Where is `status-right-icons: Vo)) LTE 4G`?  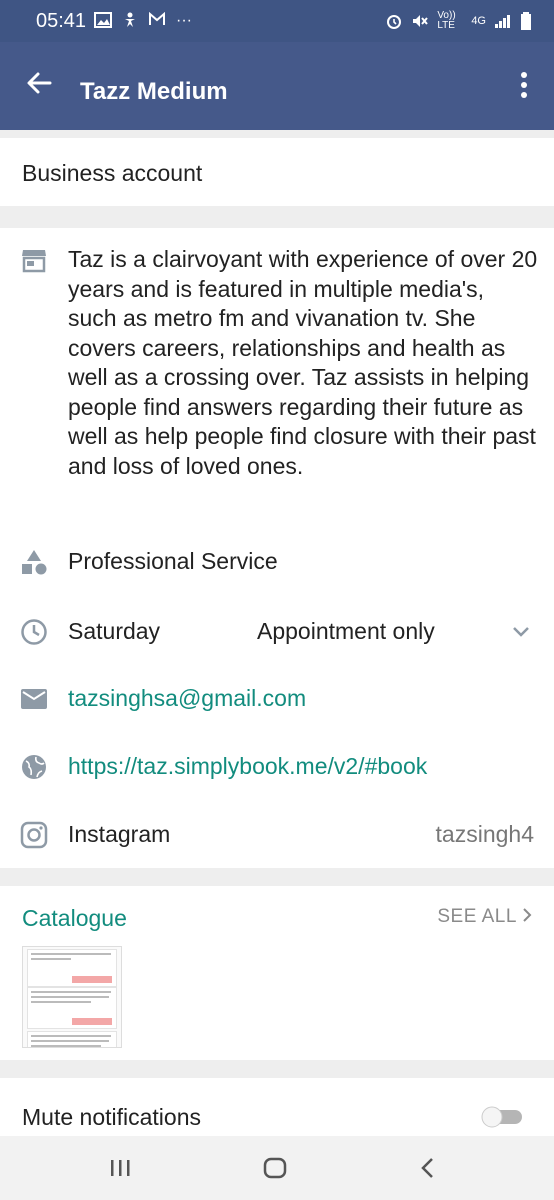
status-right-icons: Vo)) LTE 4G is located at coordinates (458, 21).